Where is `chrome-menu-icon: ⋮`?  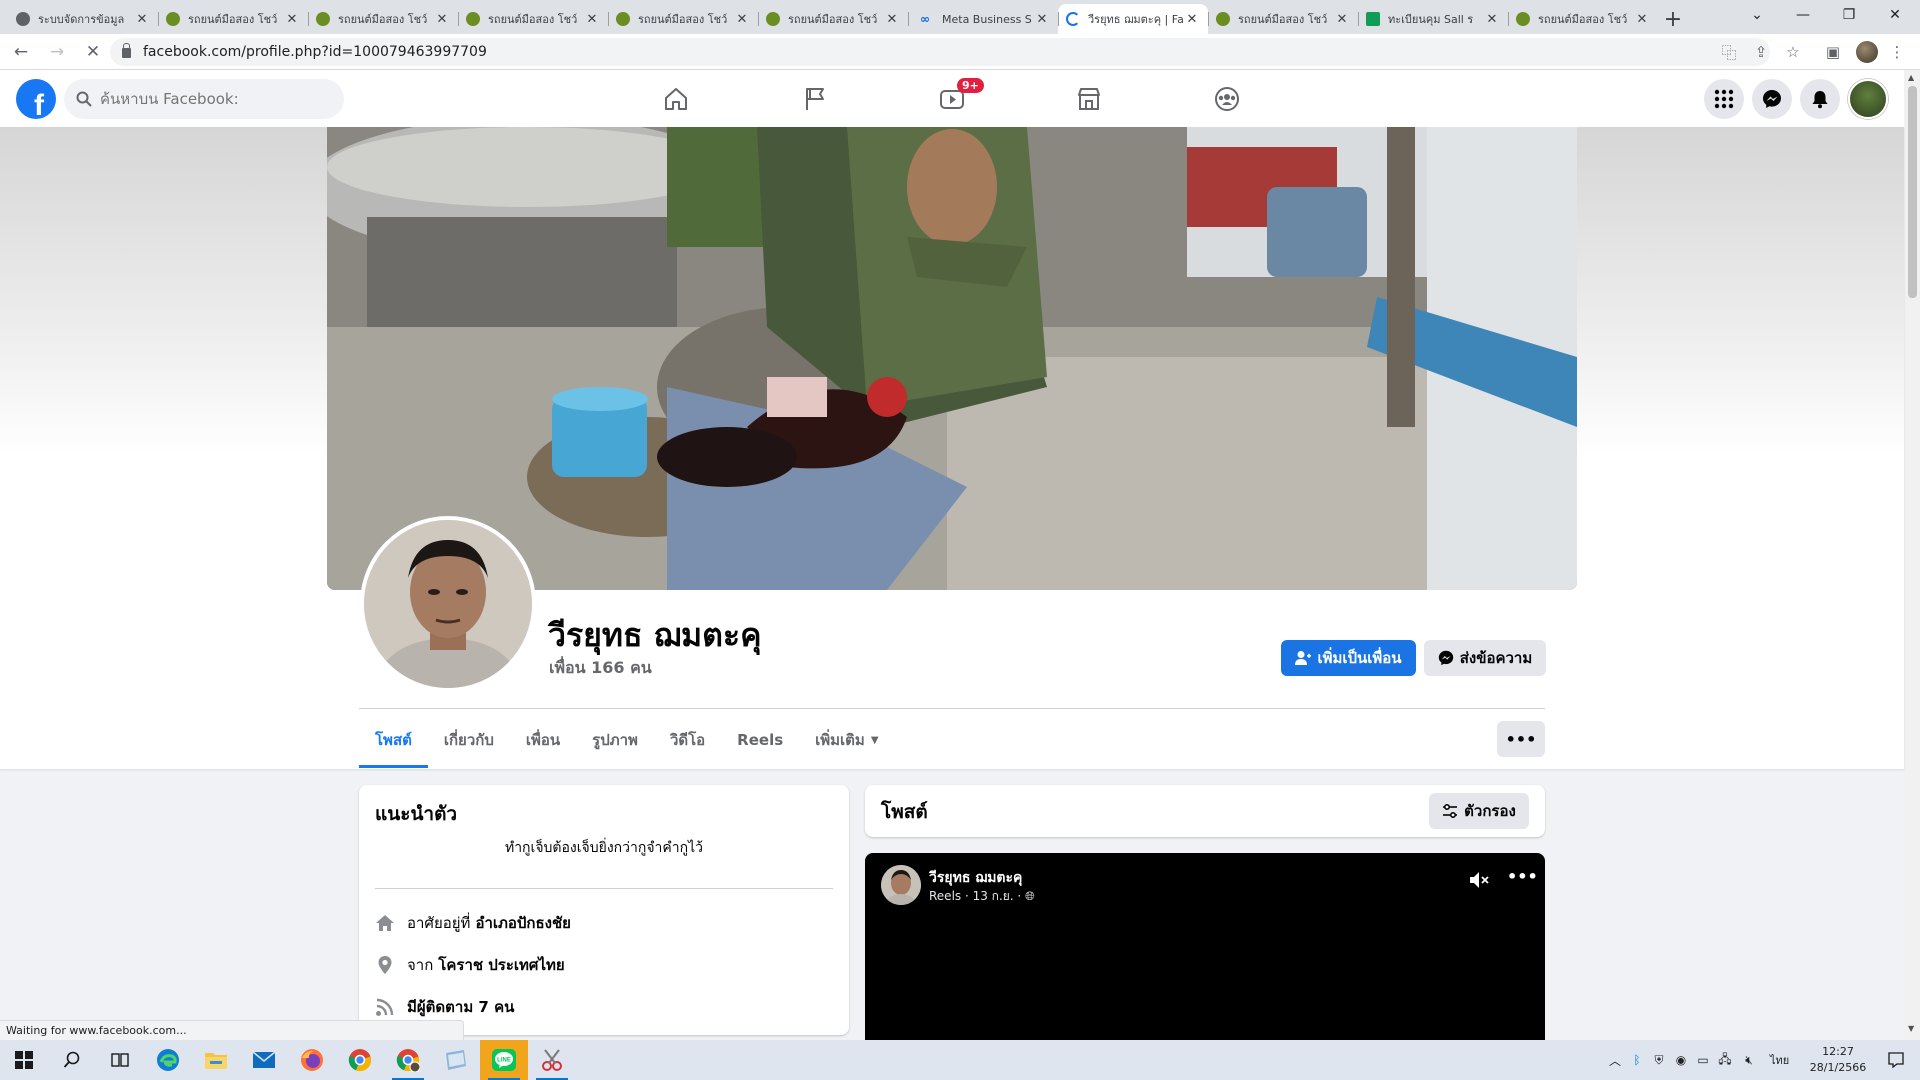 chrome-menu-icon: ⋮ is located at coordinates (1897, 52).